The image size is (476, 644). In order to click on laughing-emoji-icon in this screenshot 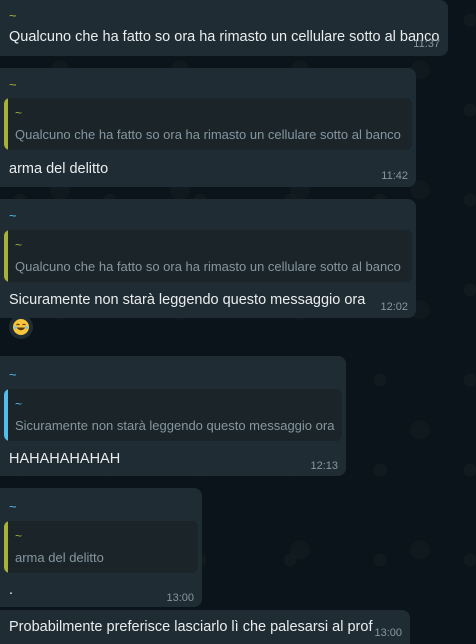, I will do `click(21, 327)`.